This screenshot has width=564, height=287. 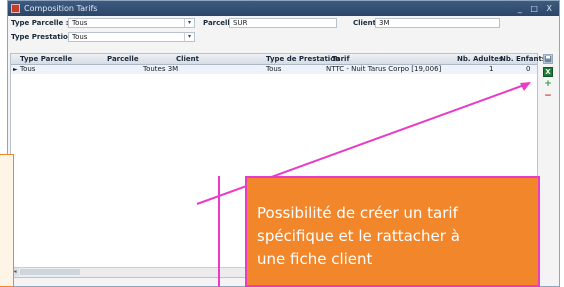 What do you see at coordinates (357, 213) in the screenshot?
I see `callout-line-1: Possibilité de créer un tarif` at bounding box center [357, 213].